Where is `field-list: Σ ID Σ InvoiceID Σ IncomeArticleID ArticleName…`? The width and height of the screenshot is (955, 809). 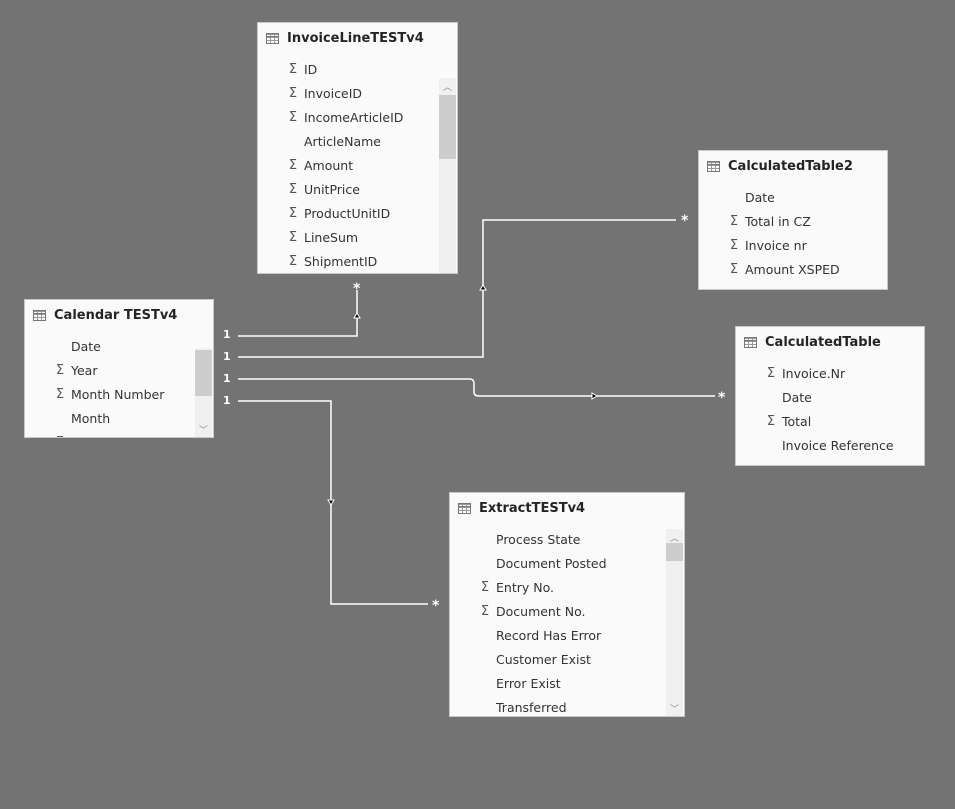
field-list: Σ ID Σ InvoiceID Σ IncomeArticleID ArticleName… is located at coordinates (357, 165).